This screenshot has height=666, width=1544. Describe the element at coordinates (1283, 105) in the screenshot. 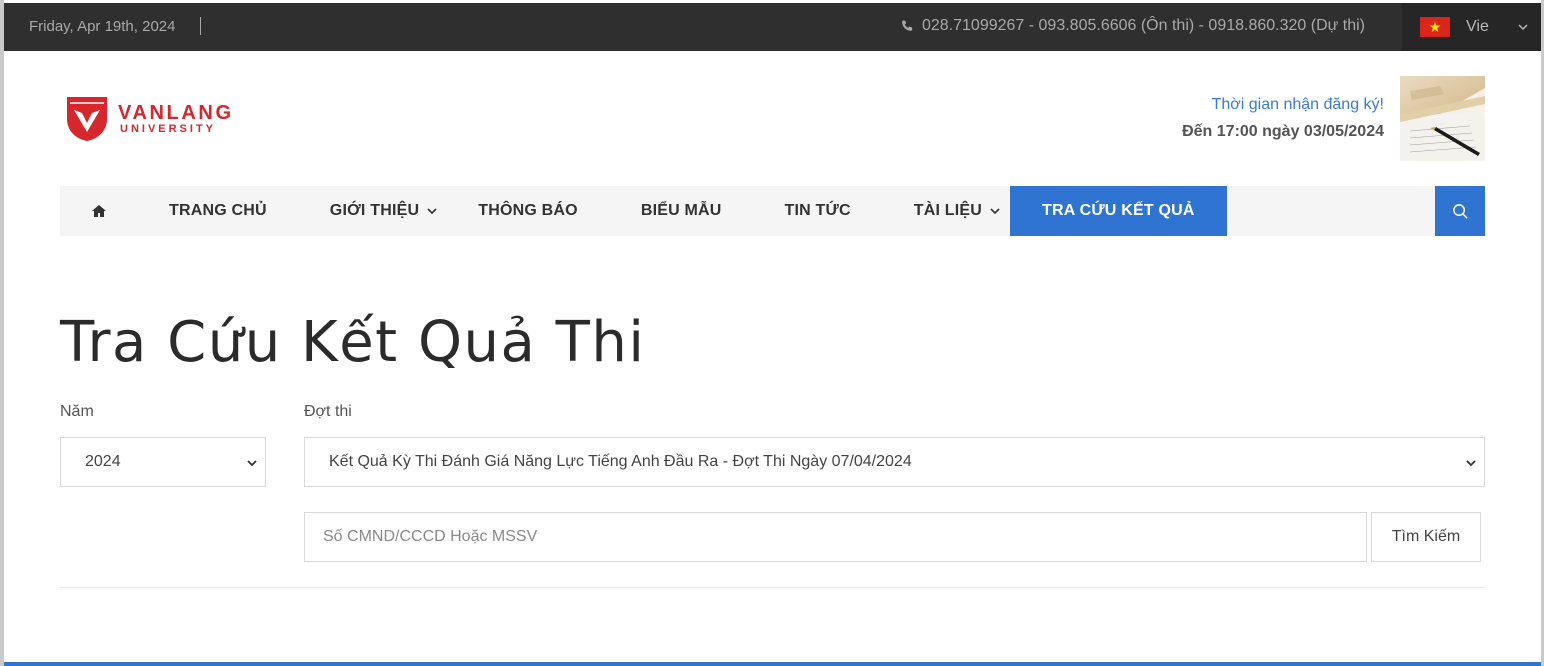

I see `registration-label: Thời gian nhận đăng ký!` at that location.